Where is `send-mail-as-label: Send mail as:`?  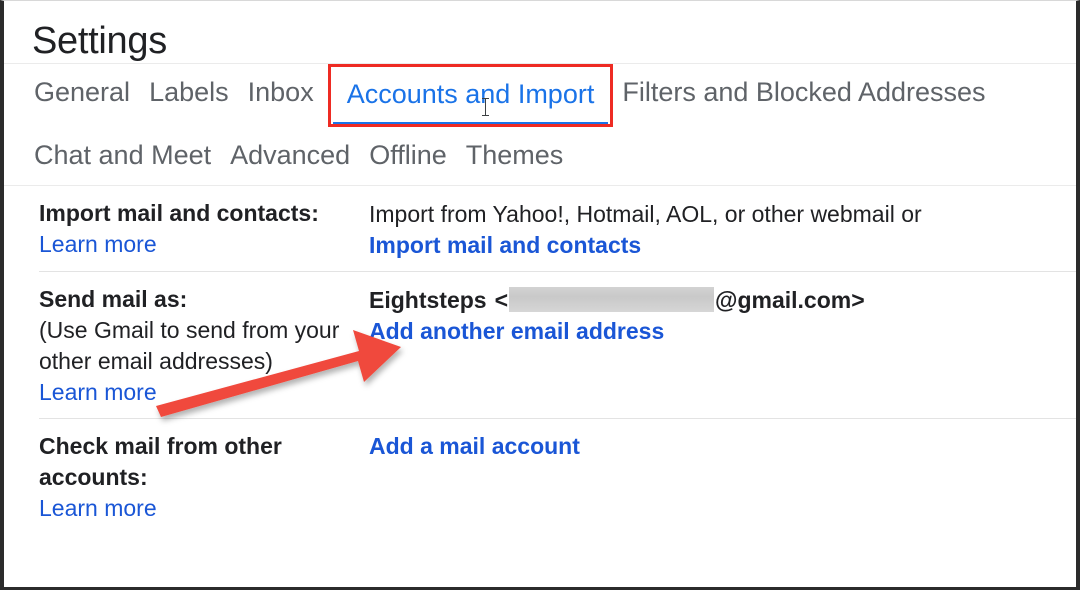
send-mail-as-label: Send mail as: is located at coordinates (113, 299).